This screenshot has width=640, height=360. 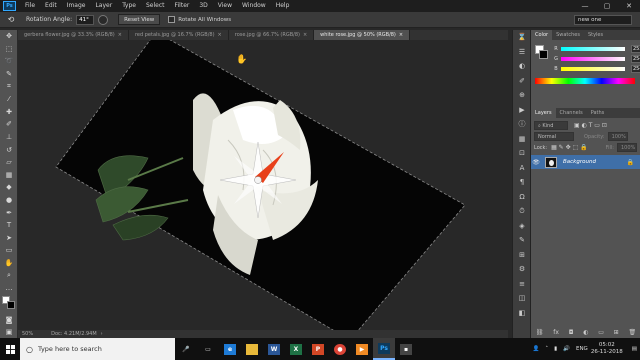 I want to click on menu-file: File, so click(x=30, y=6).